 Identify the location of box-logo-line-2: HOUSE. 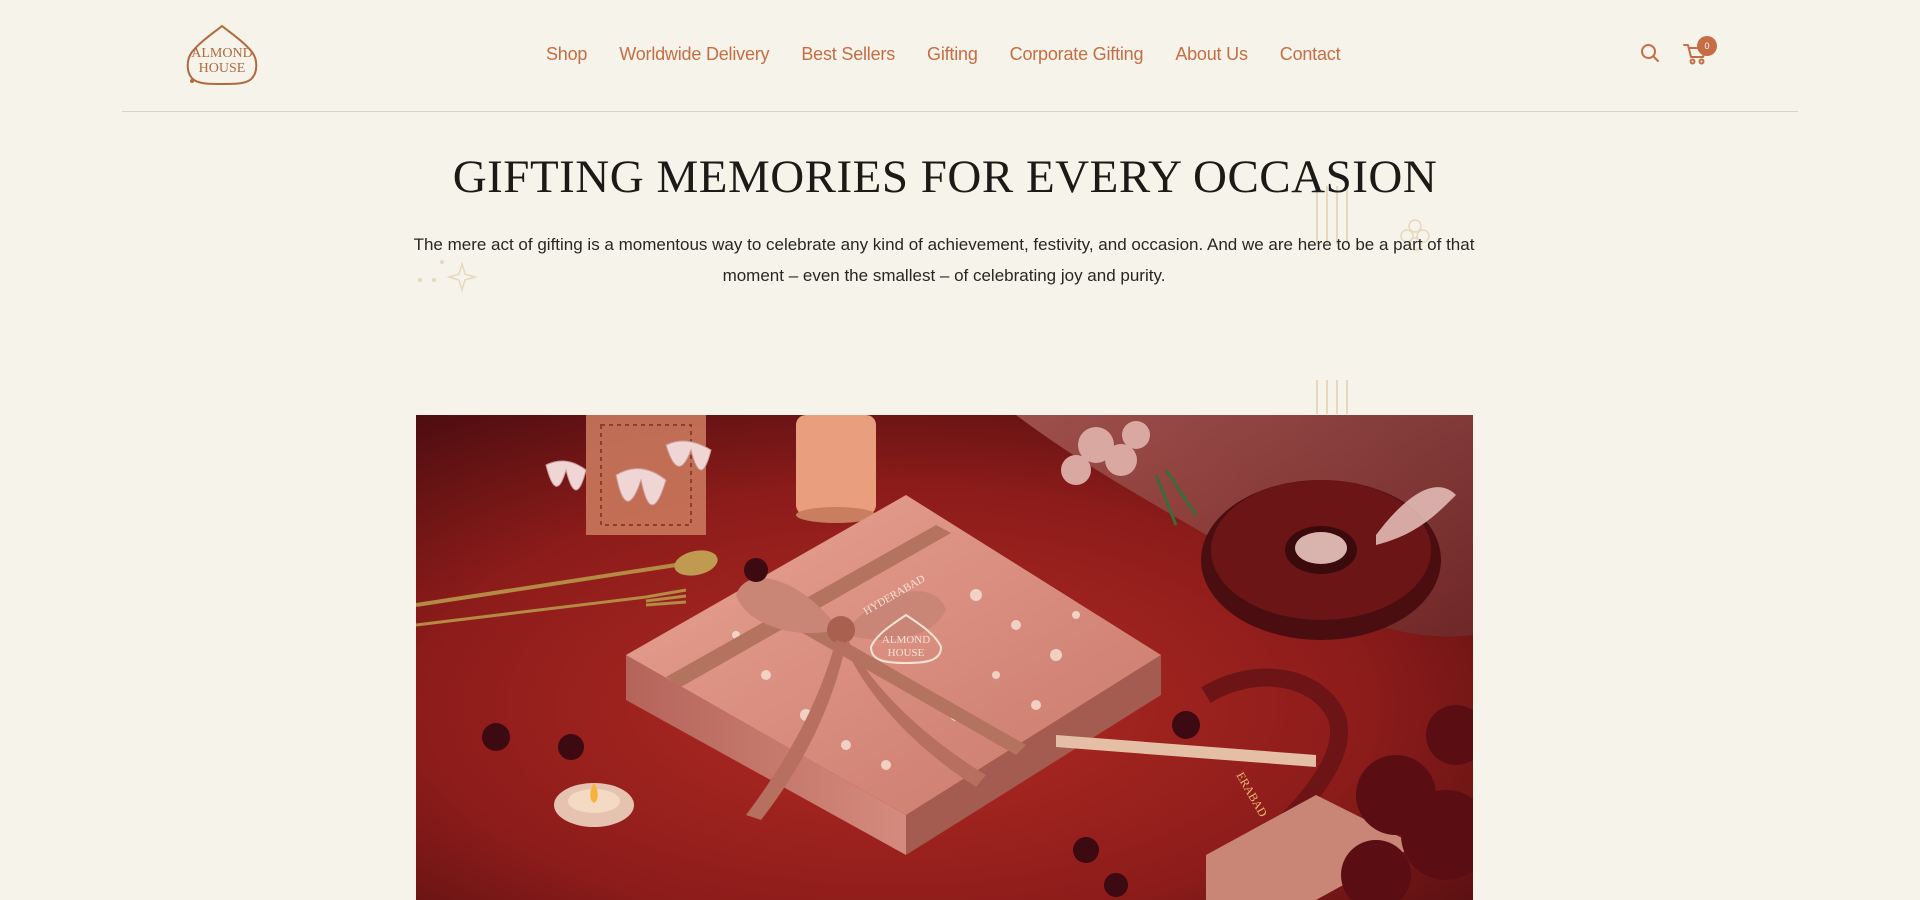
(906, 653).